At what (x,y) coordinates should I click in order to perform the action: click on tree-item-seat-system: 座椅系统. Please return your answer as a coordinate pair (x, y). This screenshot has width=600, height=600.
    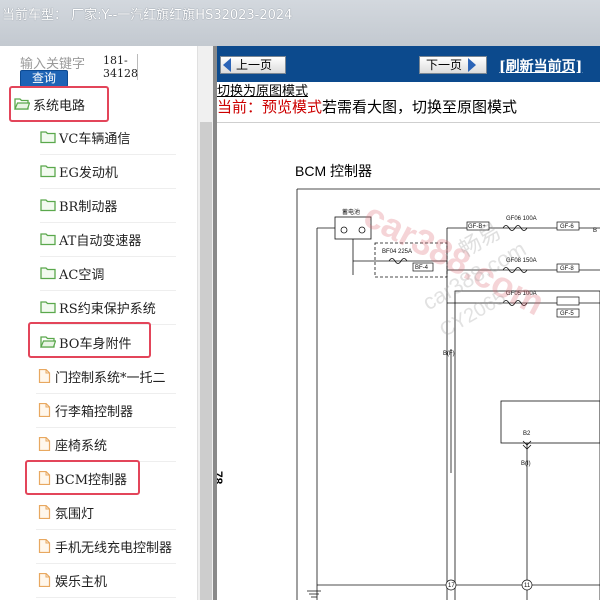
    Looking at the image, I should click on (106, 444).